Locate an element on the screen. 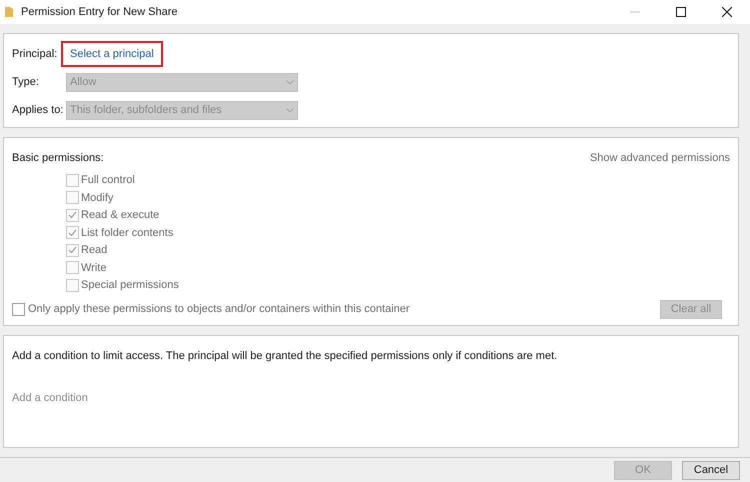 The width and height of the screenshot is (750, 482). cancel-button: Cancel is located at coordinates (711, 470).